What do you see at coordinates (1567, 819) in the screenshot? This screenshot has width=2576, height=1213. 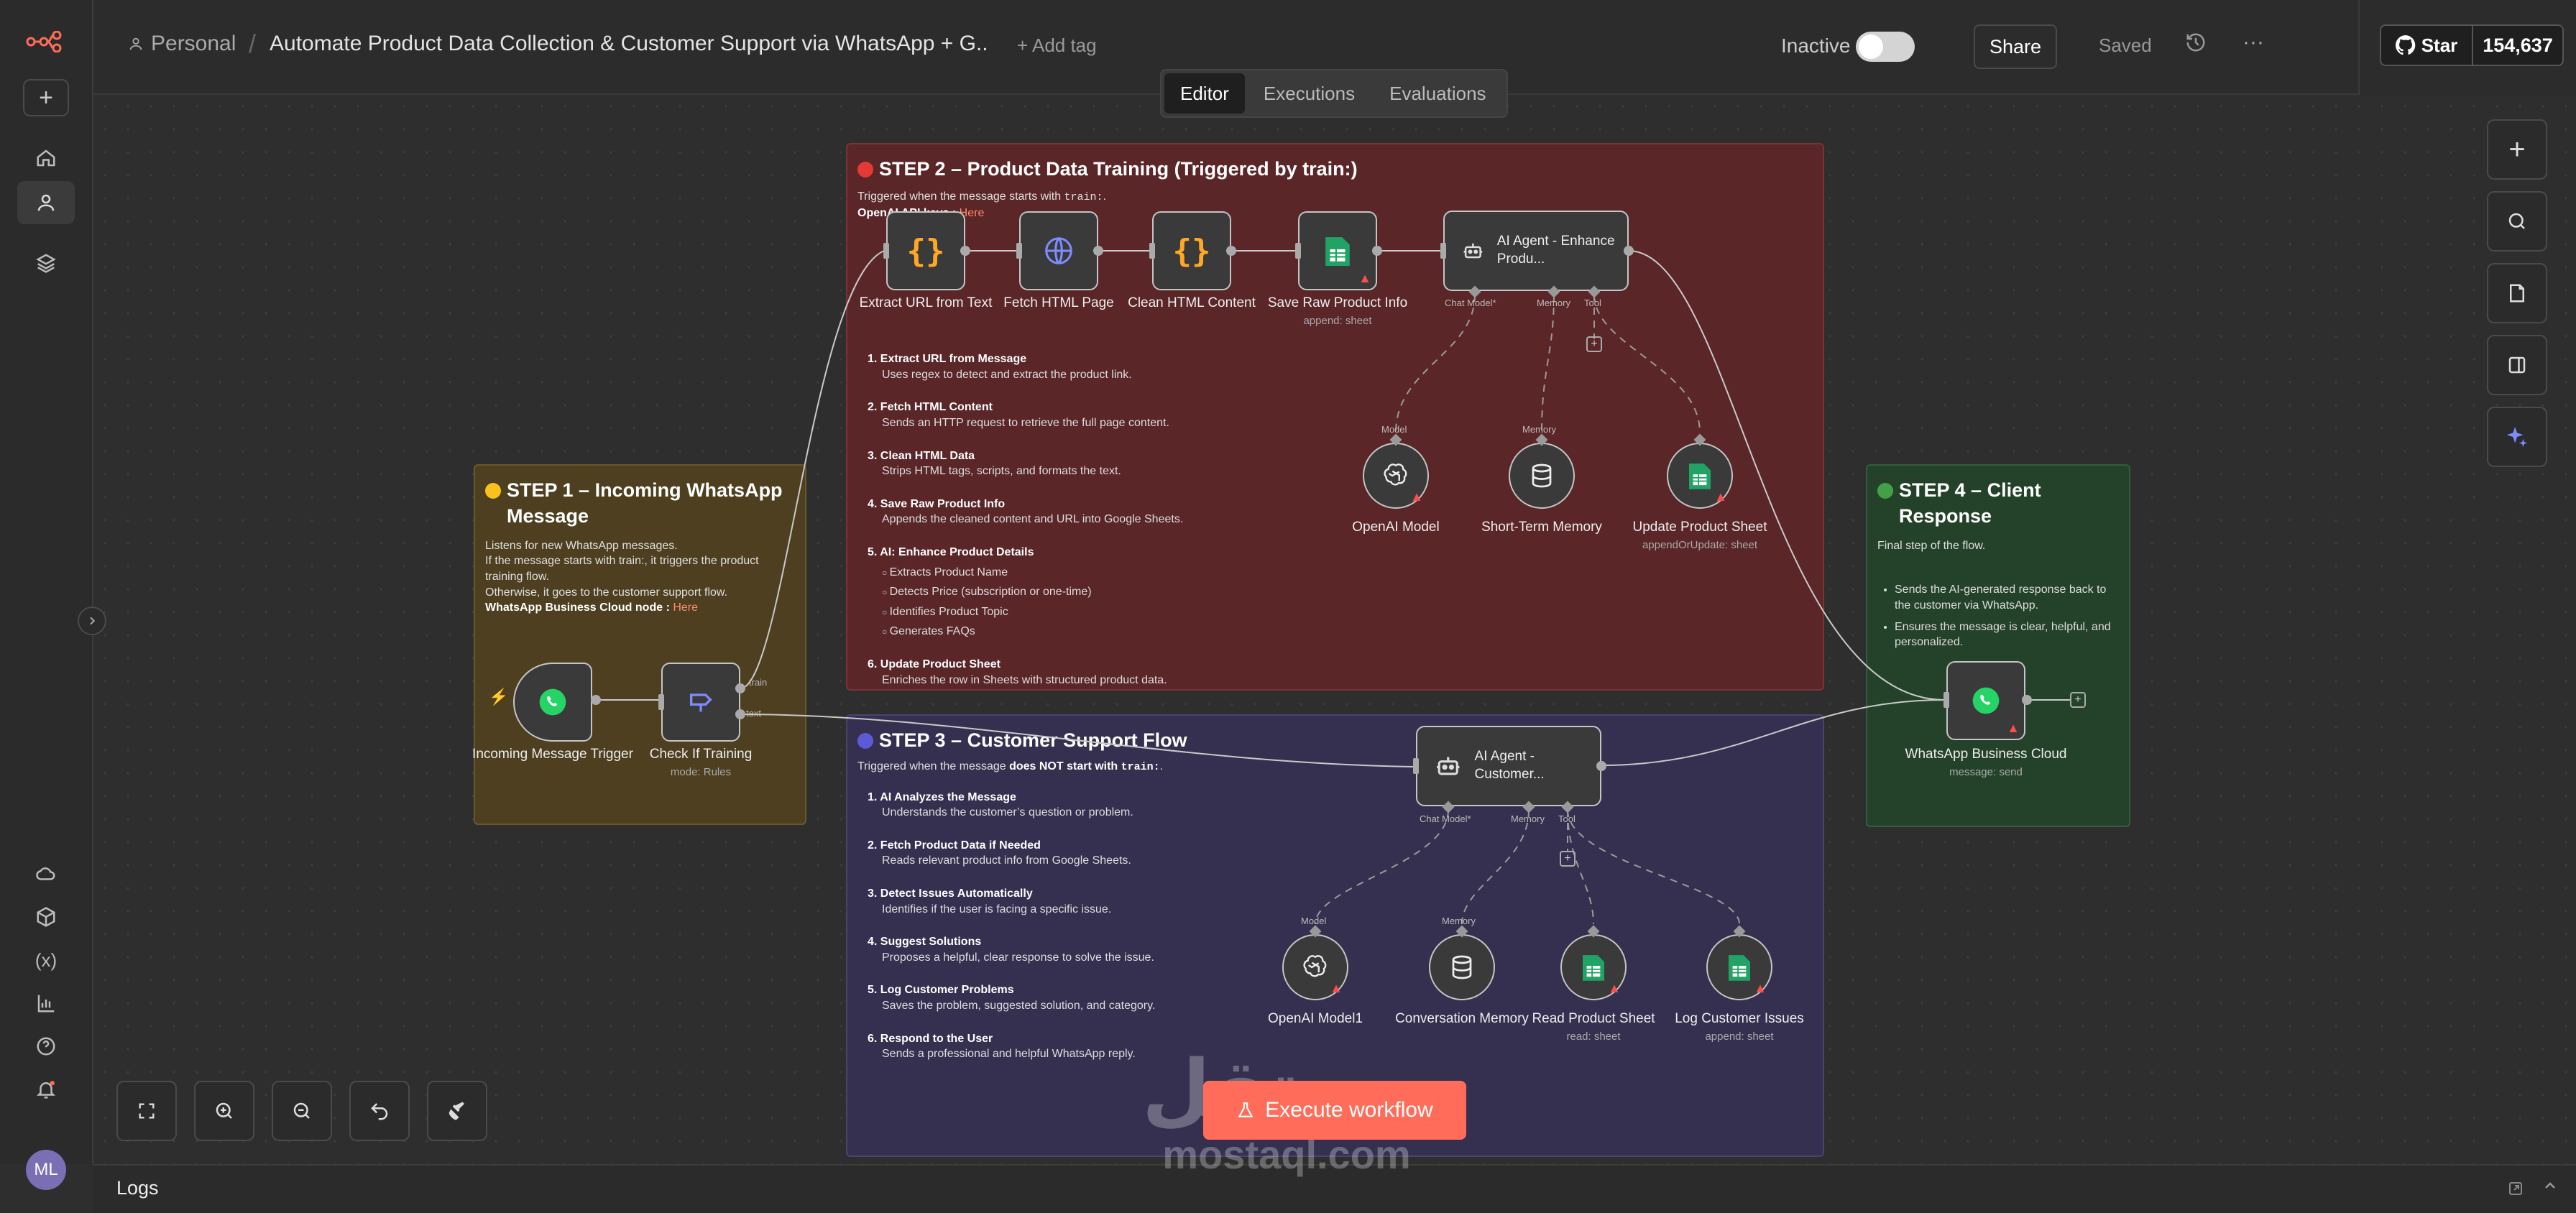 I see `port-tool-label: Tool` at bounding box center [1567, 819].